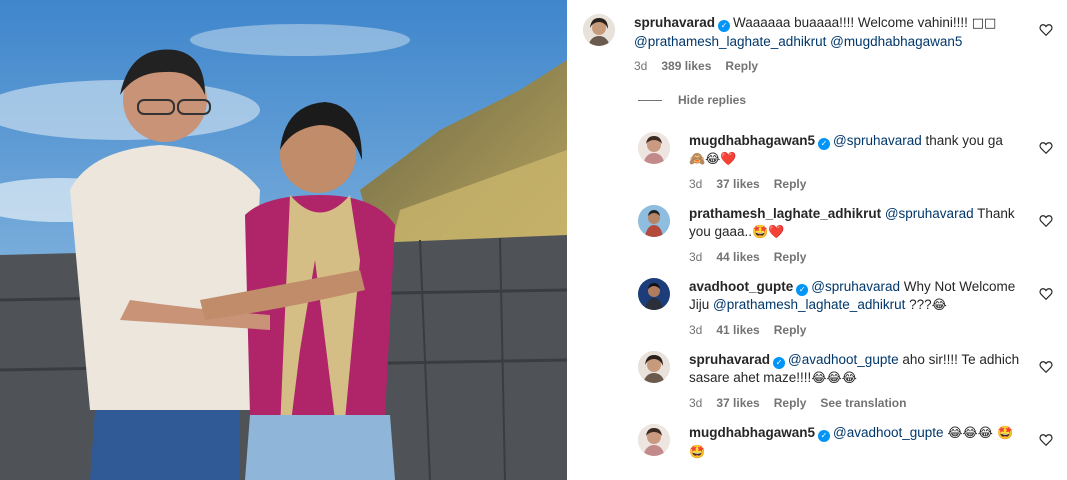 The image size is (1067, 480). What do you see at coordinates (834, 378) in the screenshot?
I see `reply-emoji: 😂😂😂` at bounding box center [834, 378].